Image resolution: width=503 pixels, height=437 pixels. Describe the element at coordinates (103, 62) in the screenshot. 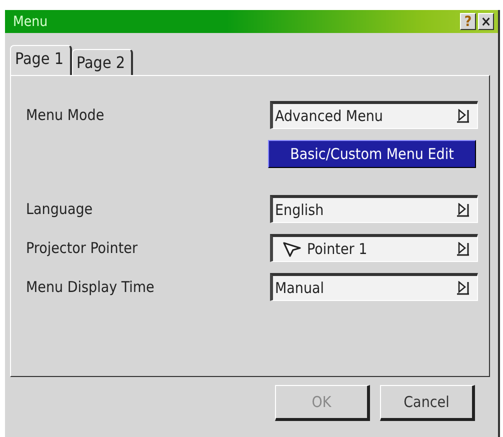

I see `tab: Page 2` at that location.